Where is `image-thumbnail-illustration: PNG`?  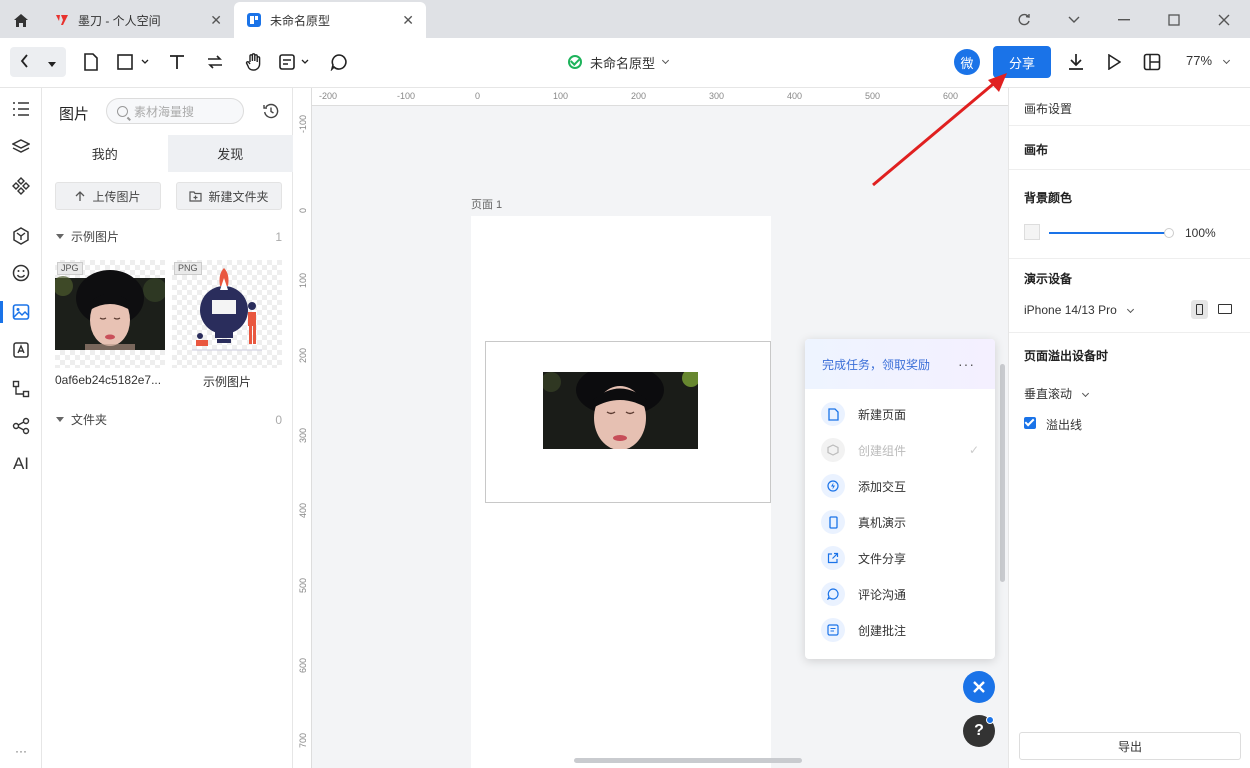
image-thumbnail-illustration: PNG is located at coordinates (227, 314).